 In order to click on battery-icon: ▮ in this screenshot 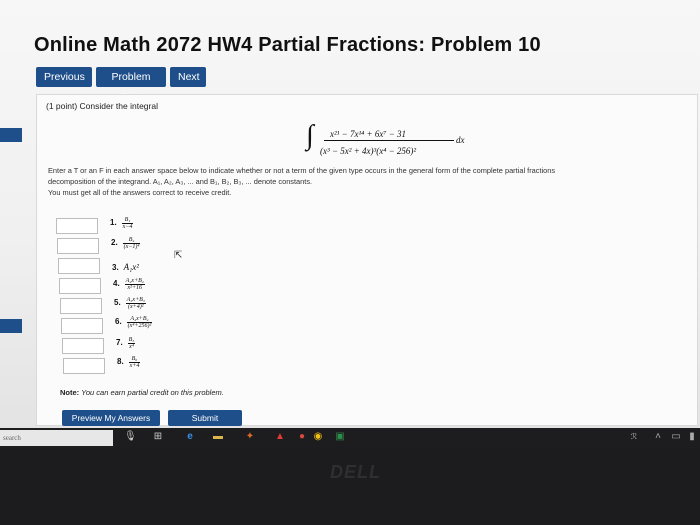, I will do `click(692, 437)`.